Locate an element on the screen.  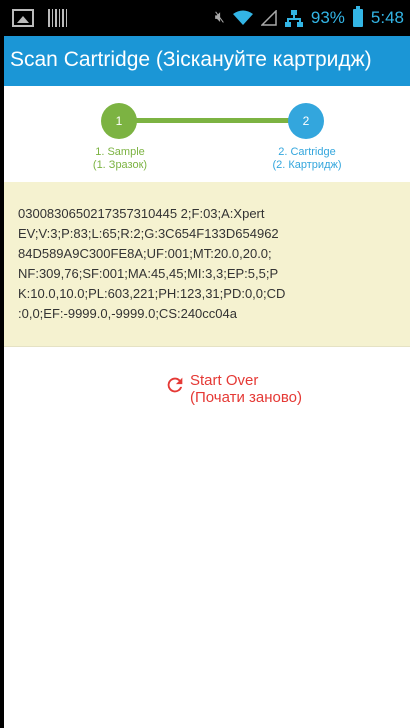
start-over-label: Start Over (Почати заново) is located at coordinates (246, 389).